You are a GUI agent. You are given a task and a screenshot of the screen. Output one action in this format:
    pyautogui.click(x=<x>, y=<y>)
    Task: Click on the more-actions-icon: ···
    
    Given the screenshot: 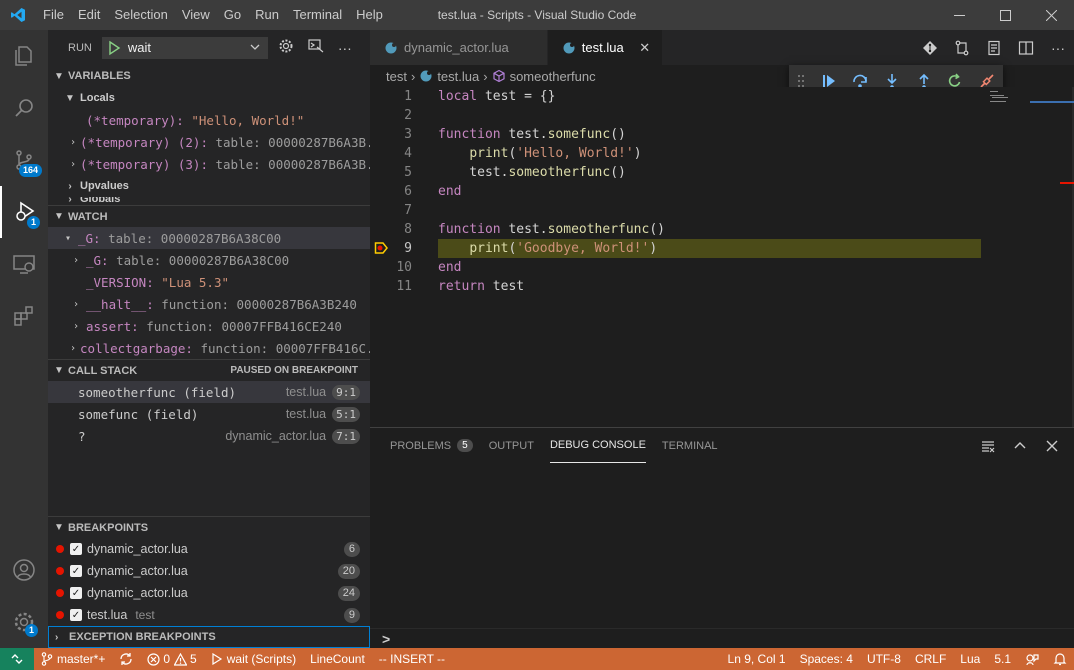 What is the action you would take?
    pyautogui.click(x=345, y=48)
    